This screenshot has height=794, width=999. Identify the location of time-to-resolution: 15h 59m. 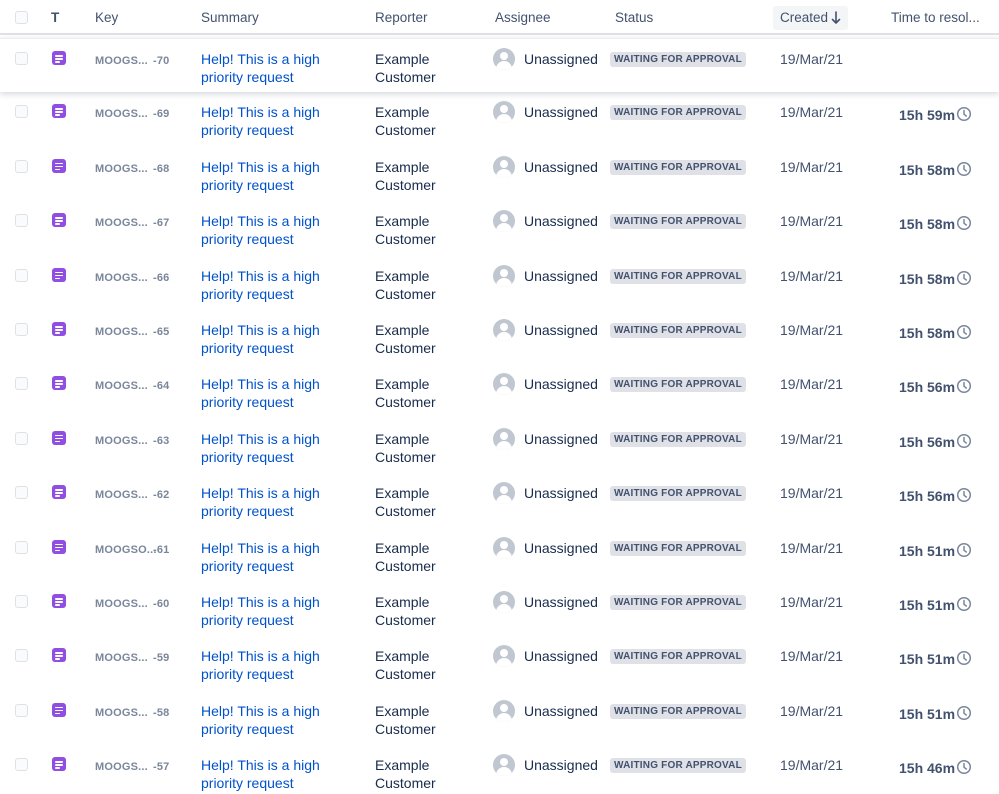
(927, 115).